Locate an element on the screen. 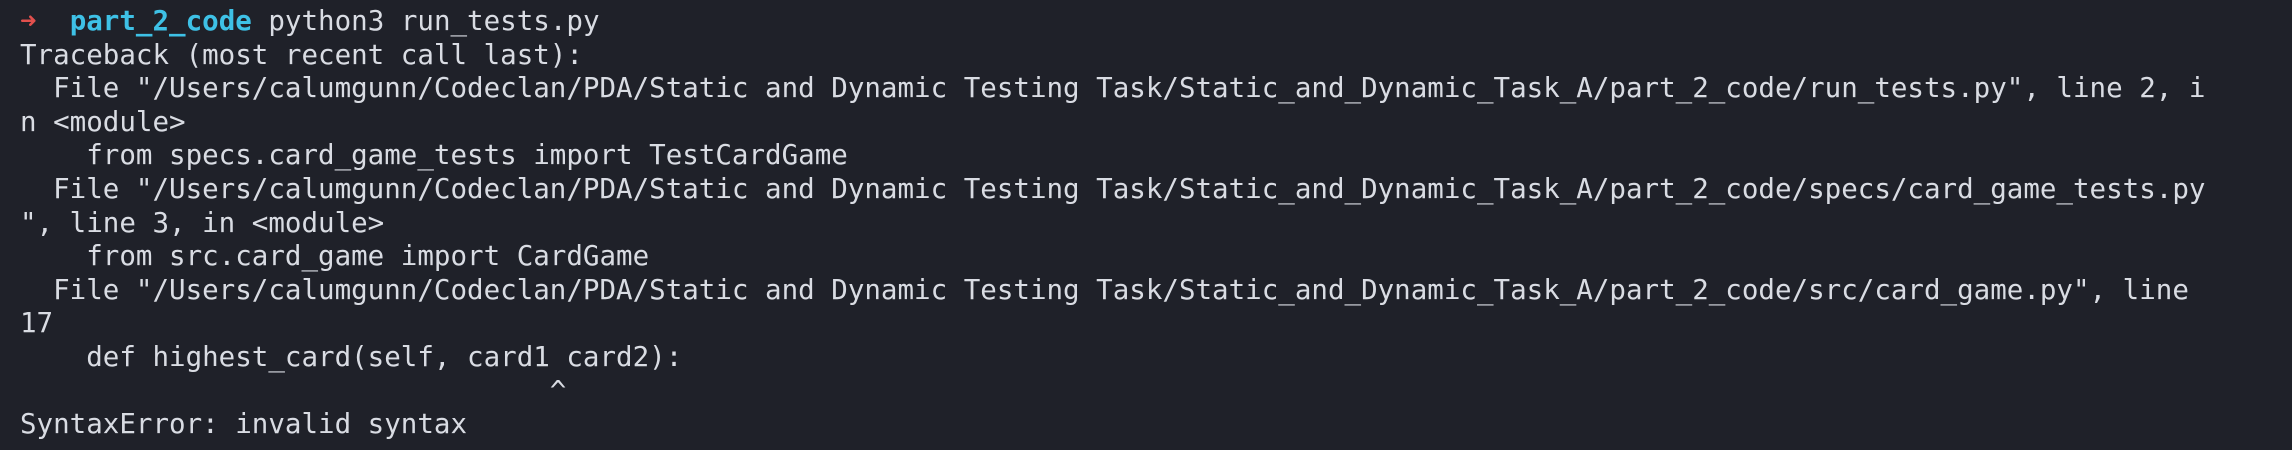  output-line-file-card-game-wrap: 17 is located at coordinates (37, 323).